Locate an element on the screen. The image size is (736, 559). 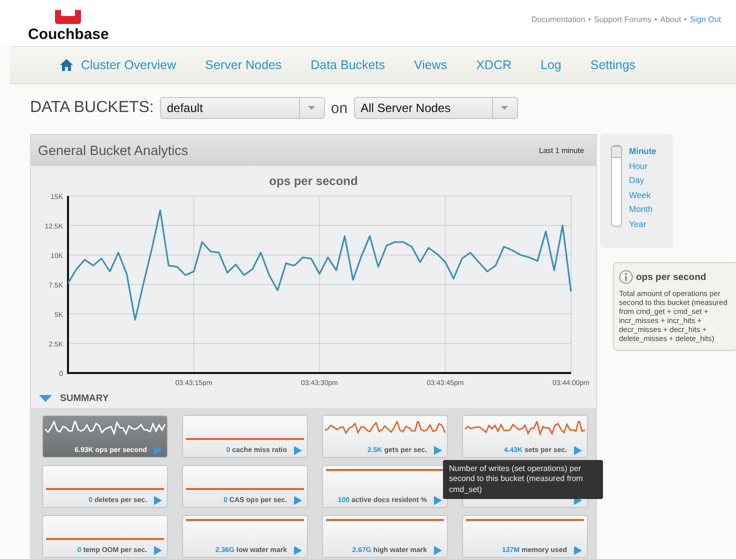
nav-link: Cluster Overview is located at coordinates (118, 65).